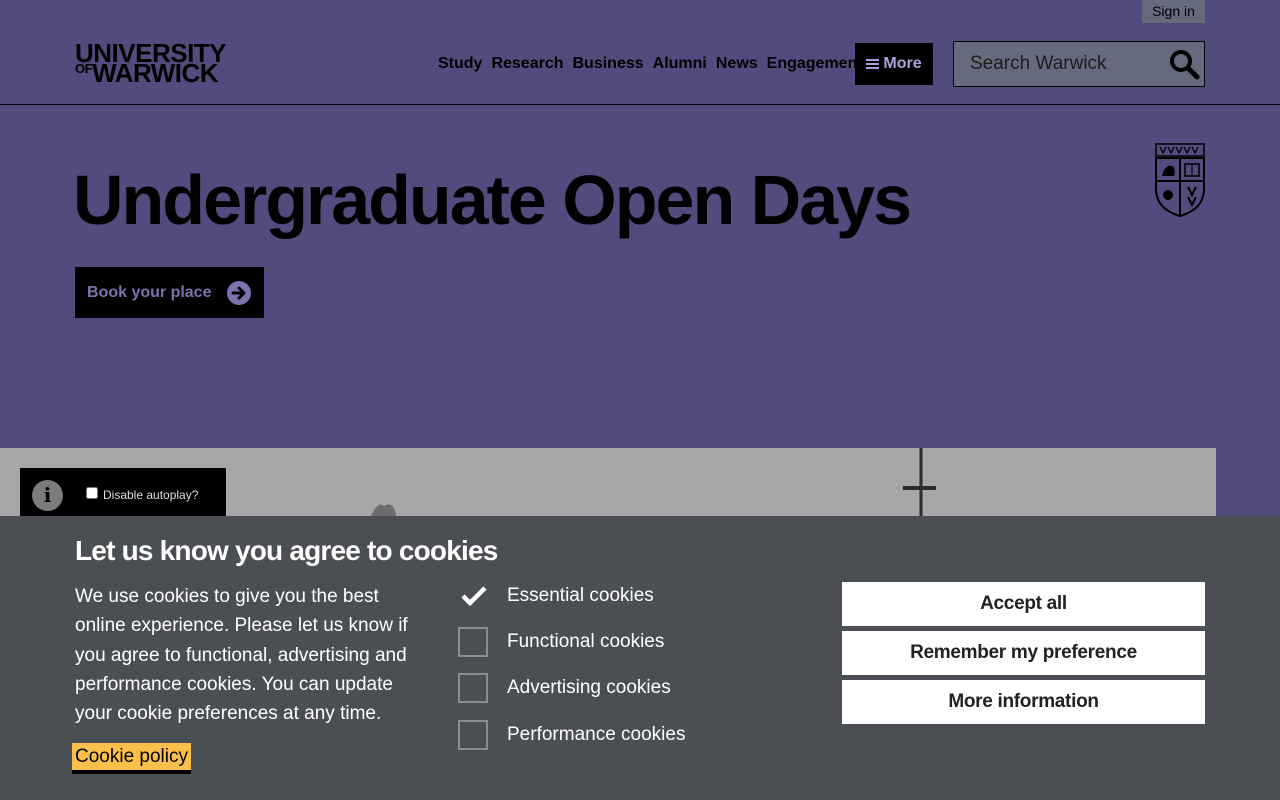 This screenshot has height=800, width=1280. What do you see at coordinates (586, 641) in the screenshot?
I see `functional-cookies-label: Functional cookies` at bounding box center [586, 641].